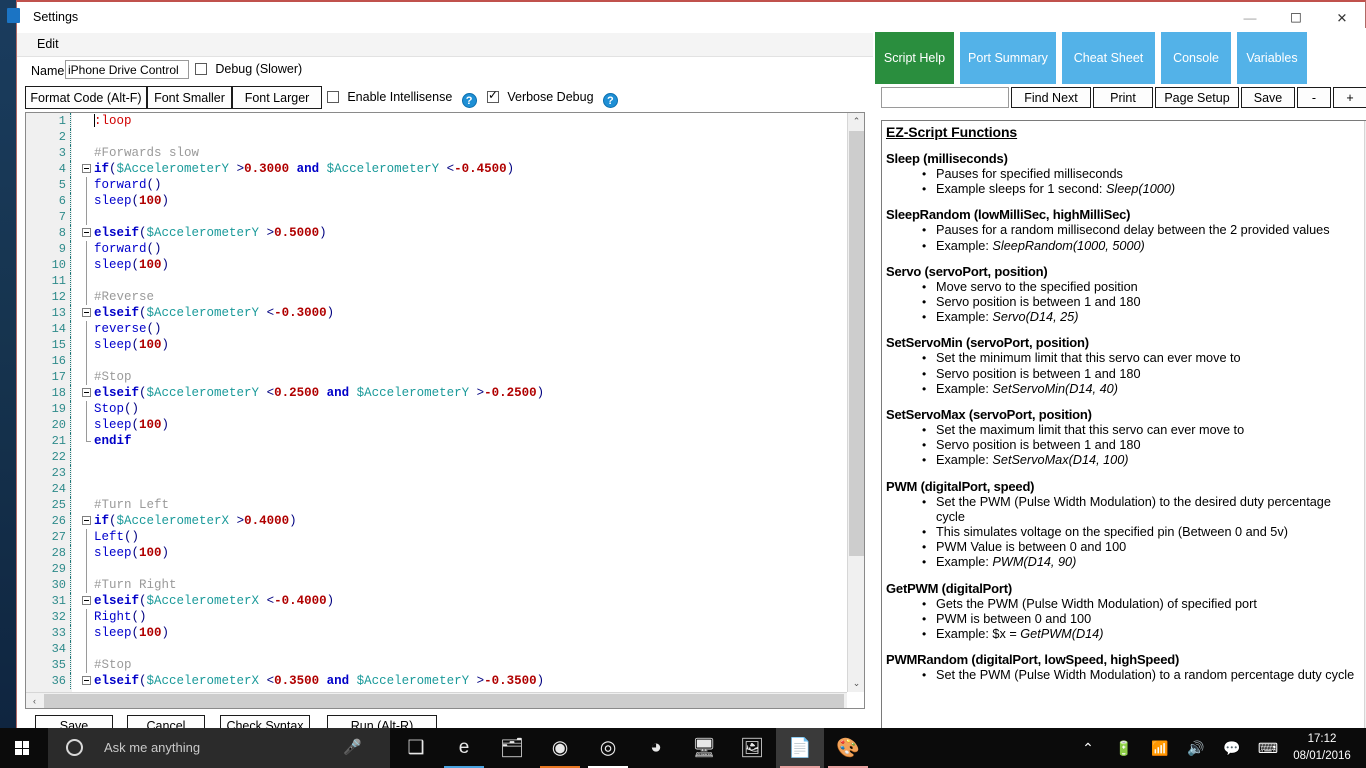  I want to click on code-line: 6 sleep(100), so click(436, 201).